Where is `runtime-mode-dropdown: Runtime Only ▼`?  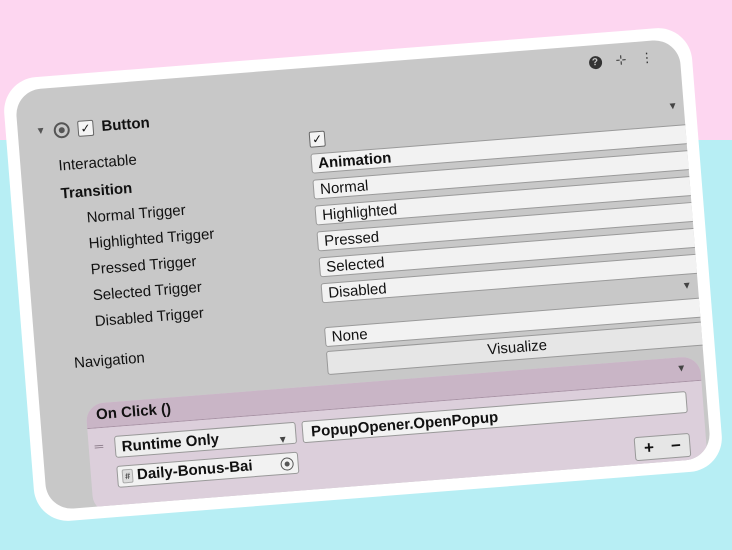
runtime-mode-dropdown: Runtime Only ▼ is located at coordinates (205, 439).